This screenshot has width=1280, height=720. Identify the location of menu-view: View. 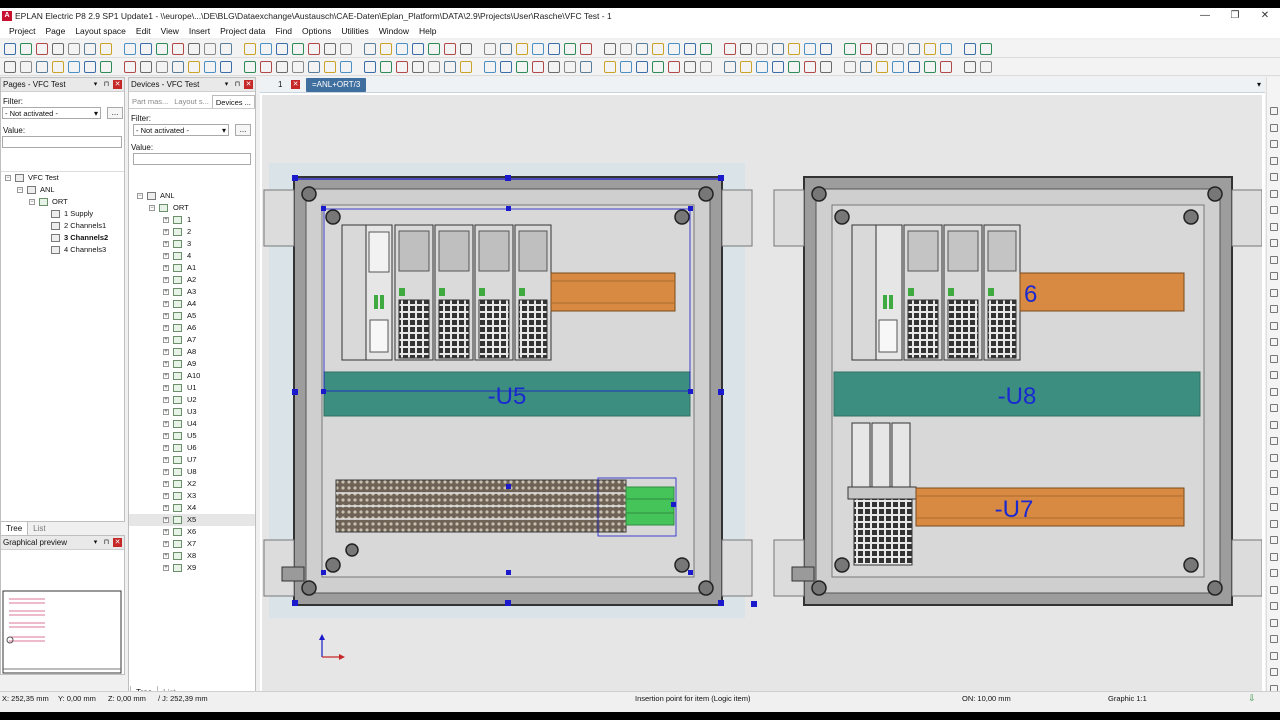
(170, 31).